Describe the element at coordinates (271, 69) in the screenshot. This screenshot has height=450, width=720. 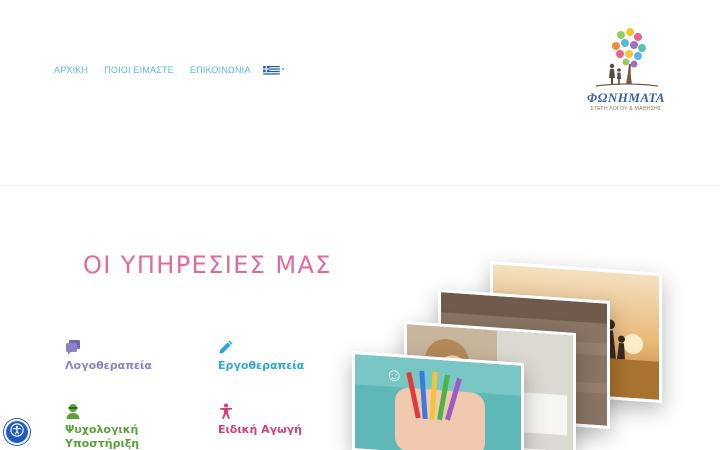
I see `greece-flag-icon` at that location.